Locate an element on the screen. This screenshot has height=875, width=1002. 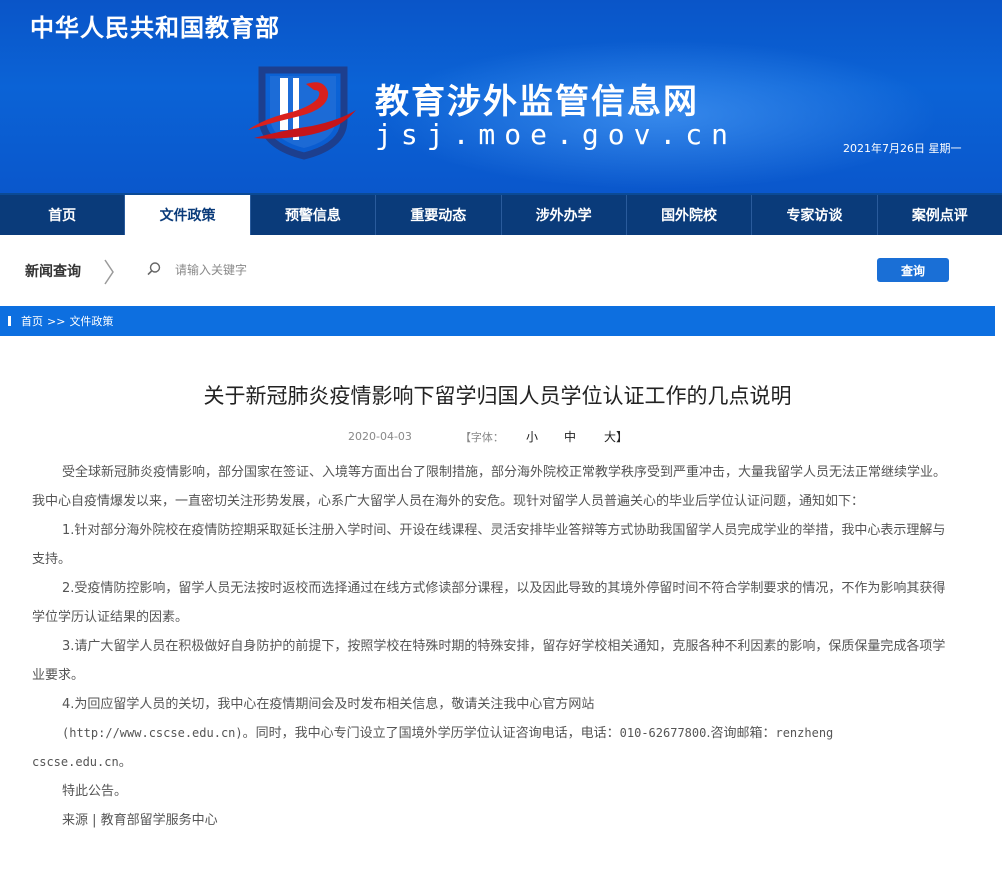
font-size-medium-button: 中 is located at coordinates (570, 436).